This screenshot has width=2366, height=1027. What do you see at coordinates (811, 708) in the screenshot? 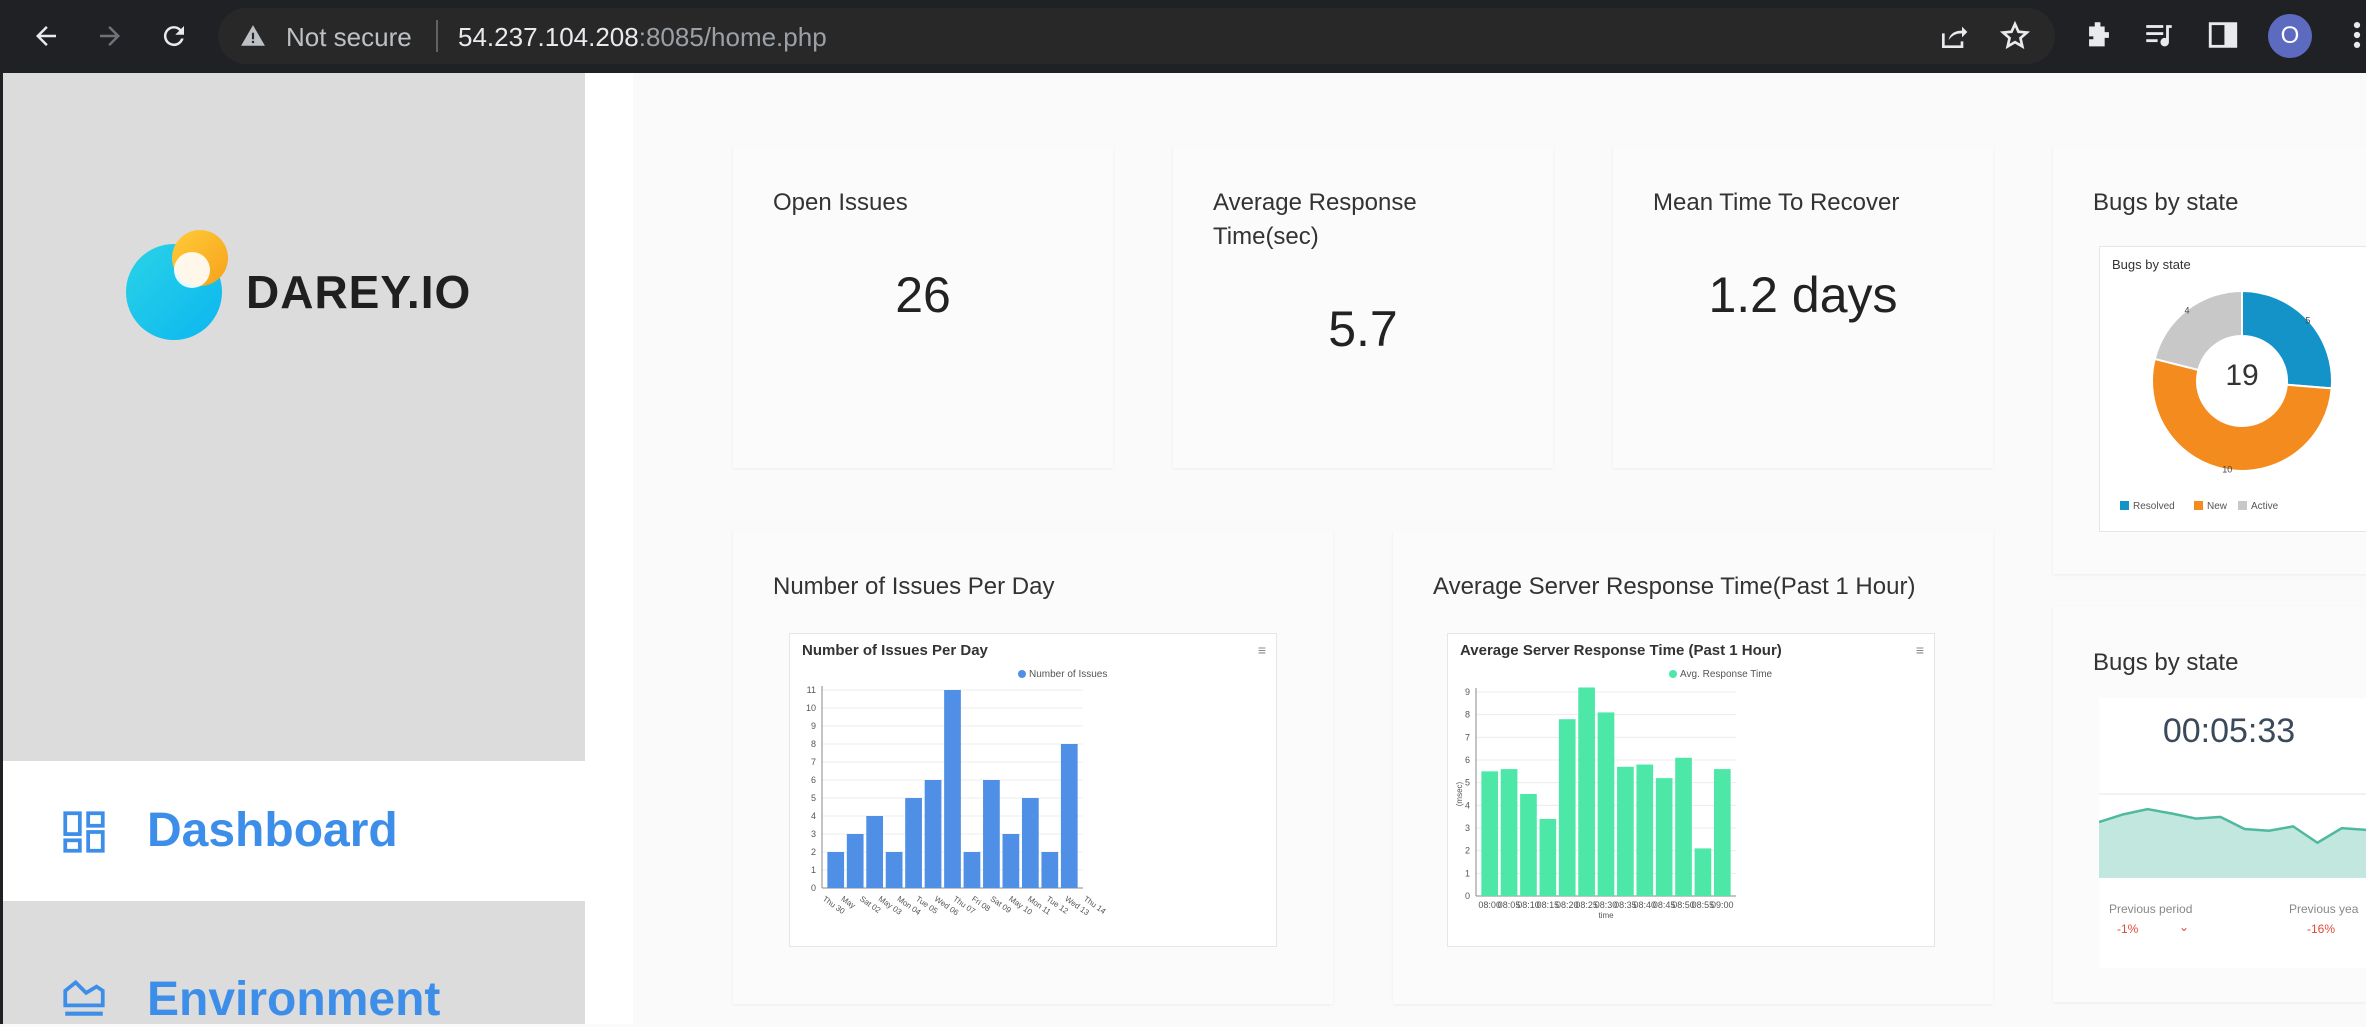
I see `y-tick-label: 10` at bounding box center [811, 708].